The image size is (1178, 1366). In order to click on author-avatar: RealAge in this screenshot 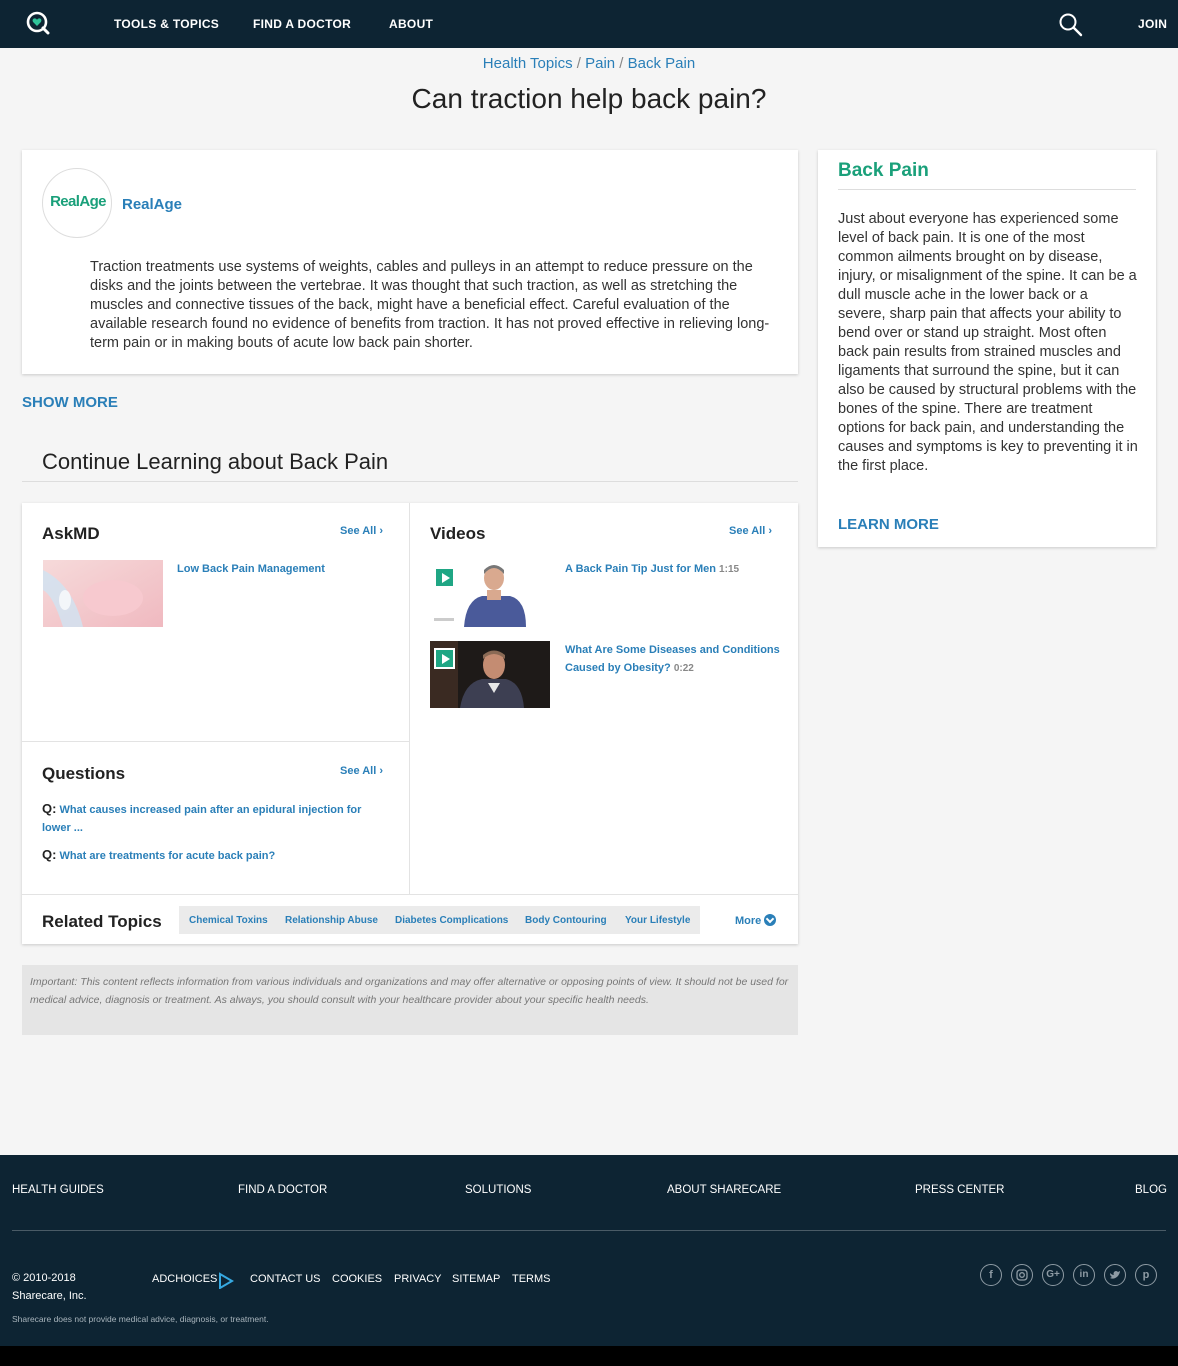, I will do `click(77, 203)`.